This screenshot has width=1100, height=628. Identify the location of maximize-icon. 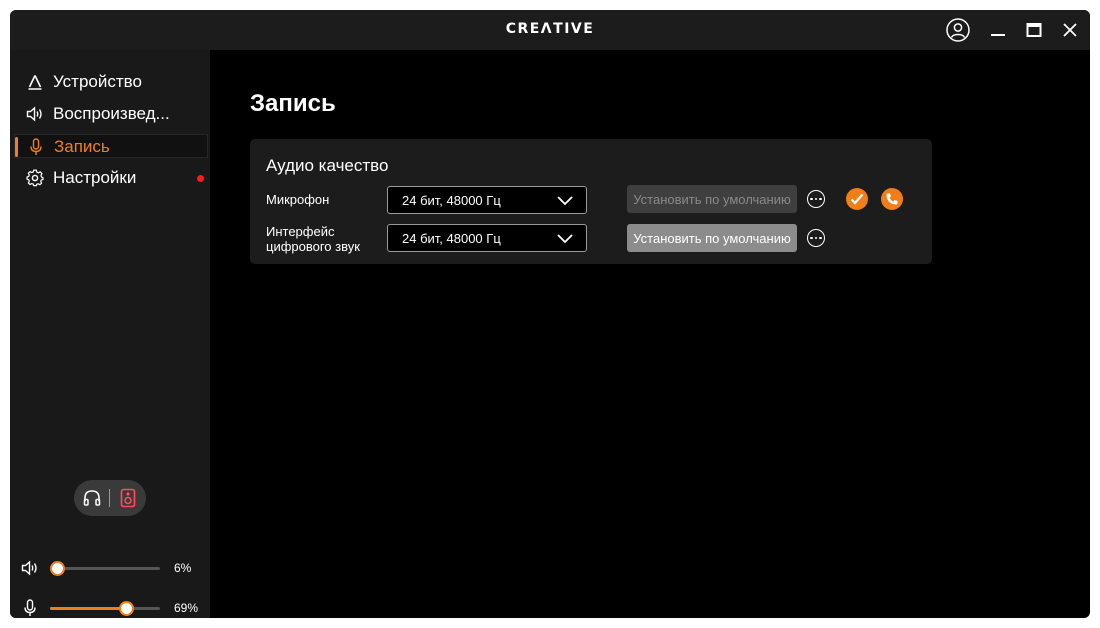
(1034, 30).